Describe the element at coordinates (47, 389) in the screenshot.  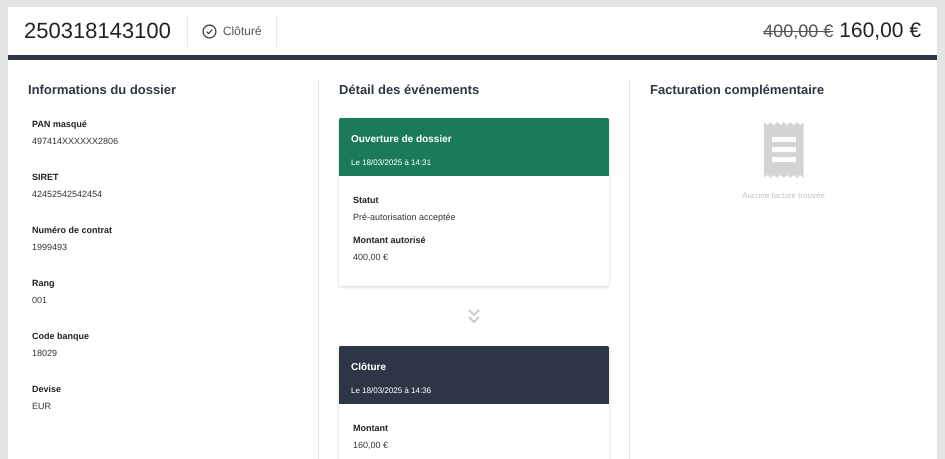
I see `field-label: Devise` at that location.